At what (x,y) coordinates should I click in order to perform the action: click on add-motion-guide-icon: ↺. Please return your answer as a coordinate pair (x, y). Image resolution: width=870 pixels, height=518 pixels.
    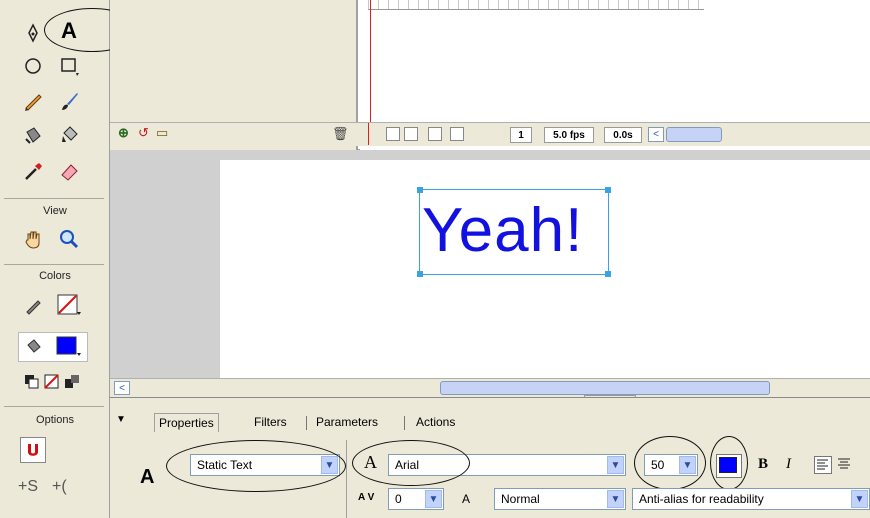
    Looking at the image, I should click on (143, 133).